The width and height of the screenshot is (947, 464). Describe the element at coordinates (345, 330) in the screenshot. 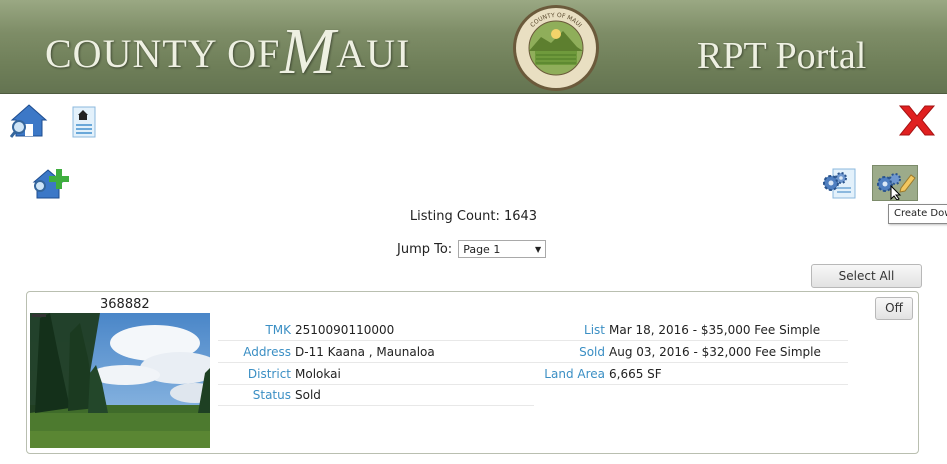

I see `tmk-value: 2510090110000` at that location.